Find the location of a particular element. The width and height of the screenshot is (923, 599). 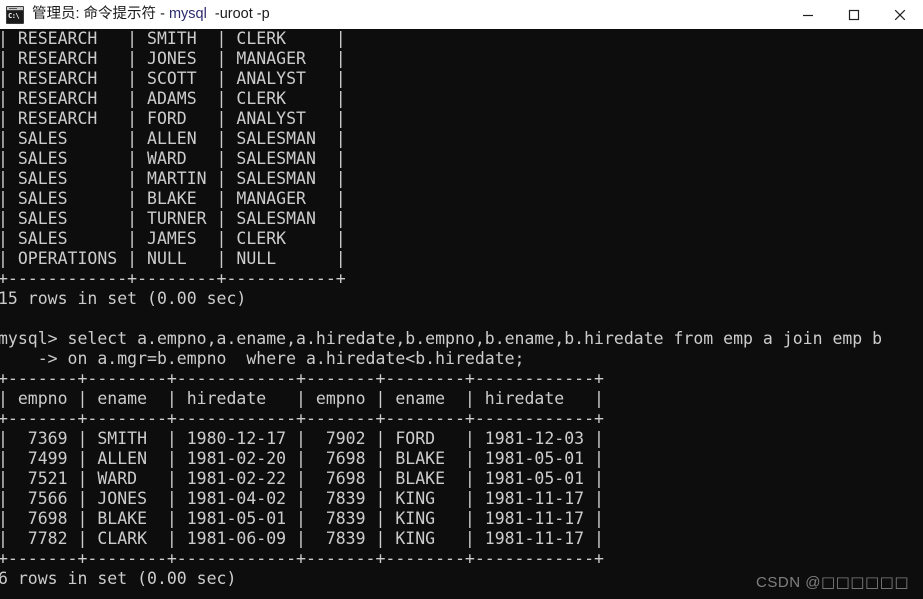

title-prefix: 管理员: 命令提示符 - is located at coordinates (100, 14).